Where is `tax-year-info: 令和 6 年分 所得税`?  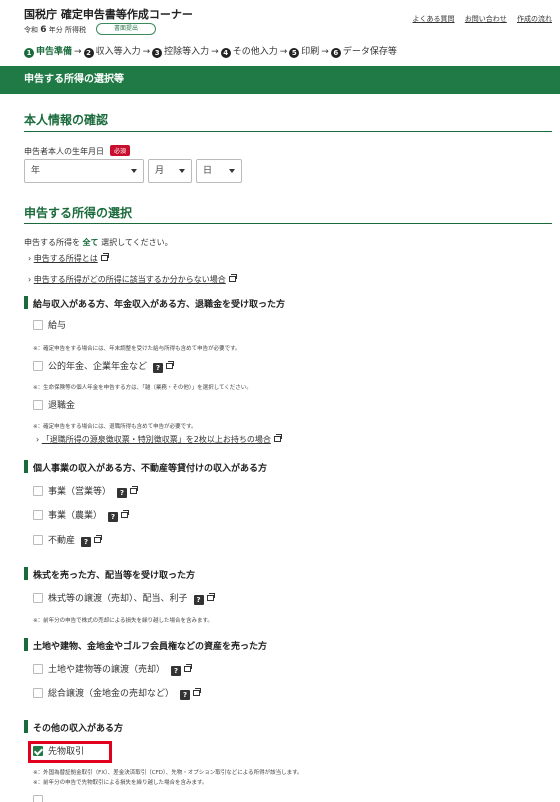 tax-year-info: 令和 6 年分 所得税 is located at coordinates (55, 30).